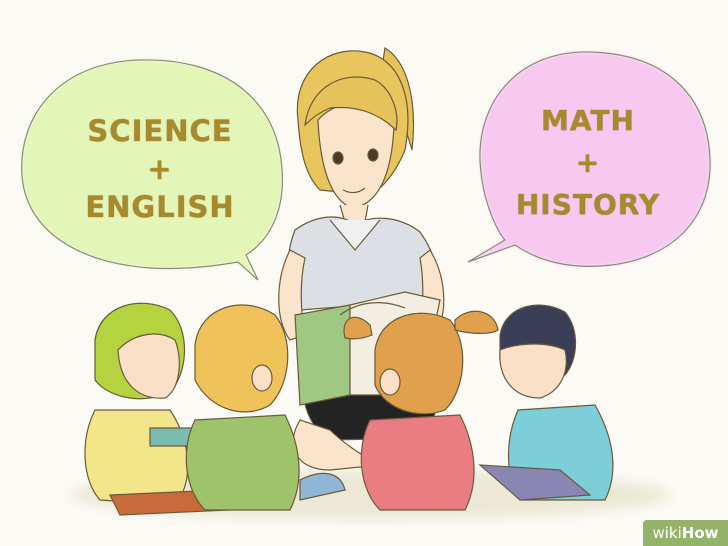  I want to click on subject-english: ENGLISH, so click(160, 207).